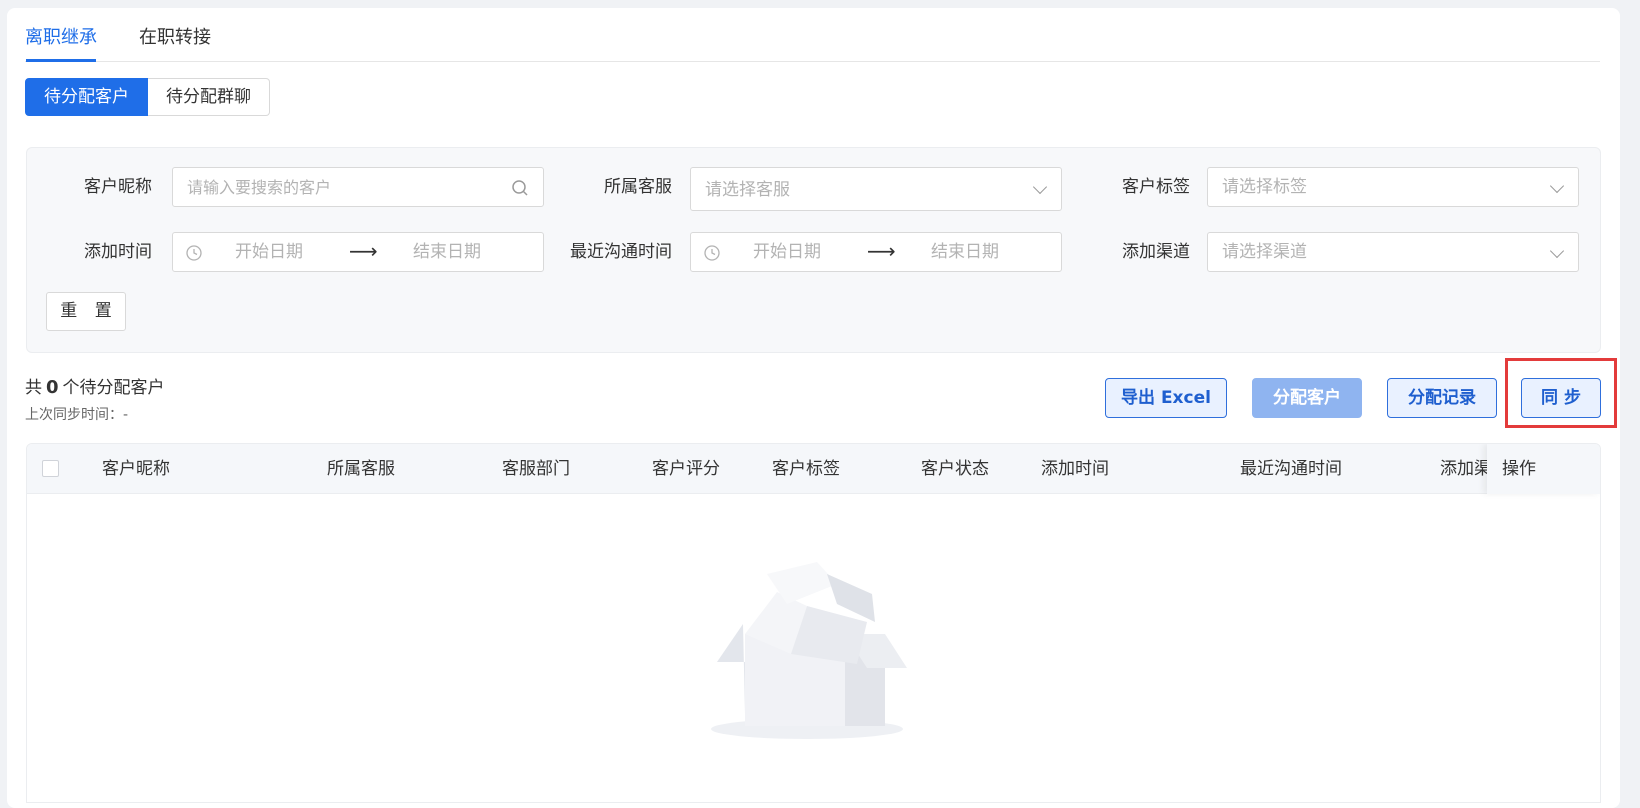 Image resolution: width=1640 pixels, height=808 pixels. What do you see at coordinates (1393, 187) in the screenshot?
I see `tags-select: 请选择标签` at bounding box center [1393, 187].